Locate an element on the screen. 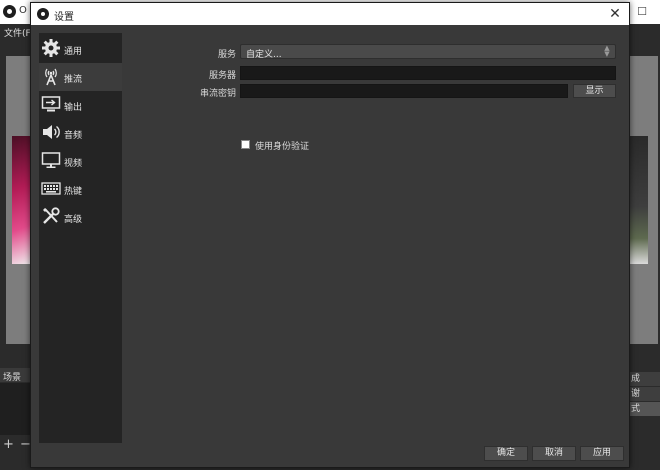 This screenshot has width=660, height=470. speaker-icon is located at coordinates (51, 132).